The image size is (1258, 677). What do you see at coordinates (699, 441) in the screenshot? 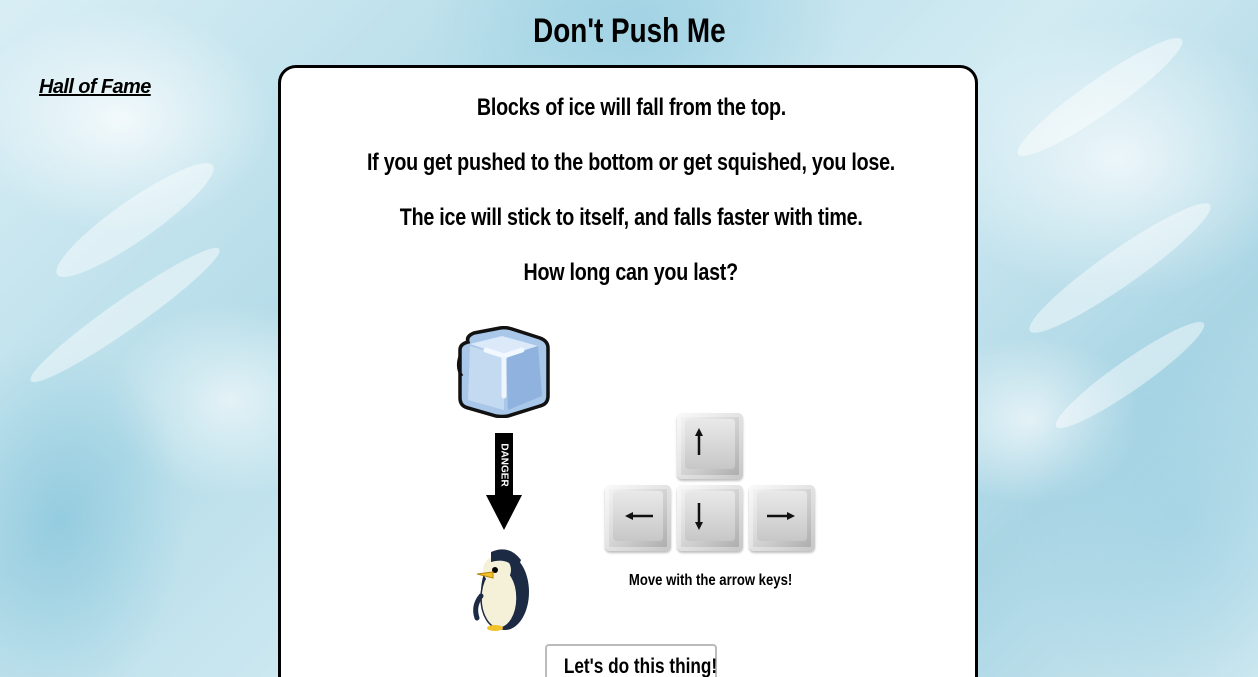
I see `up-arrow-icon` at bounding box center [699, 441].